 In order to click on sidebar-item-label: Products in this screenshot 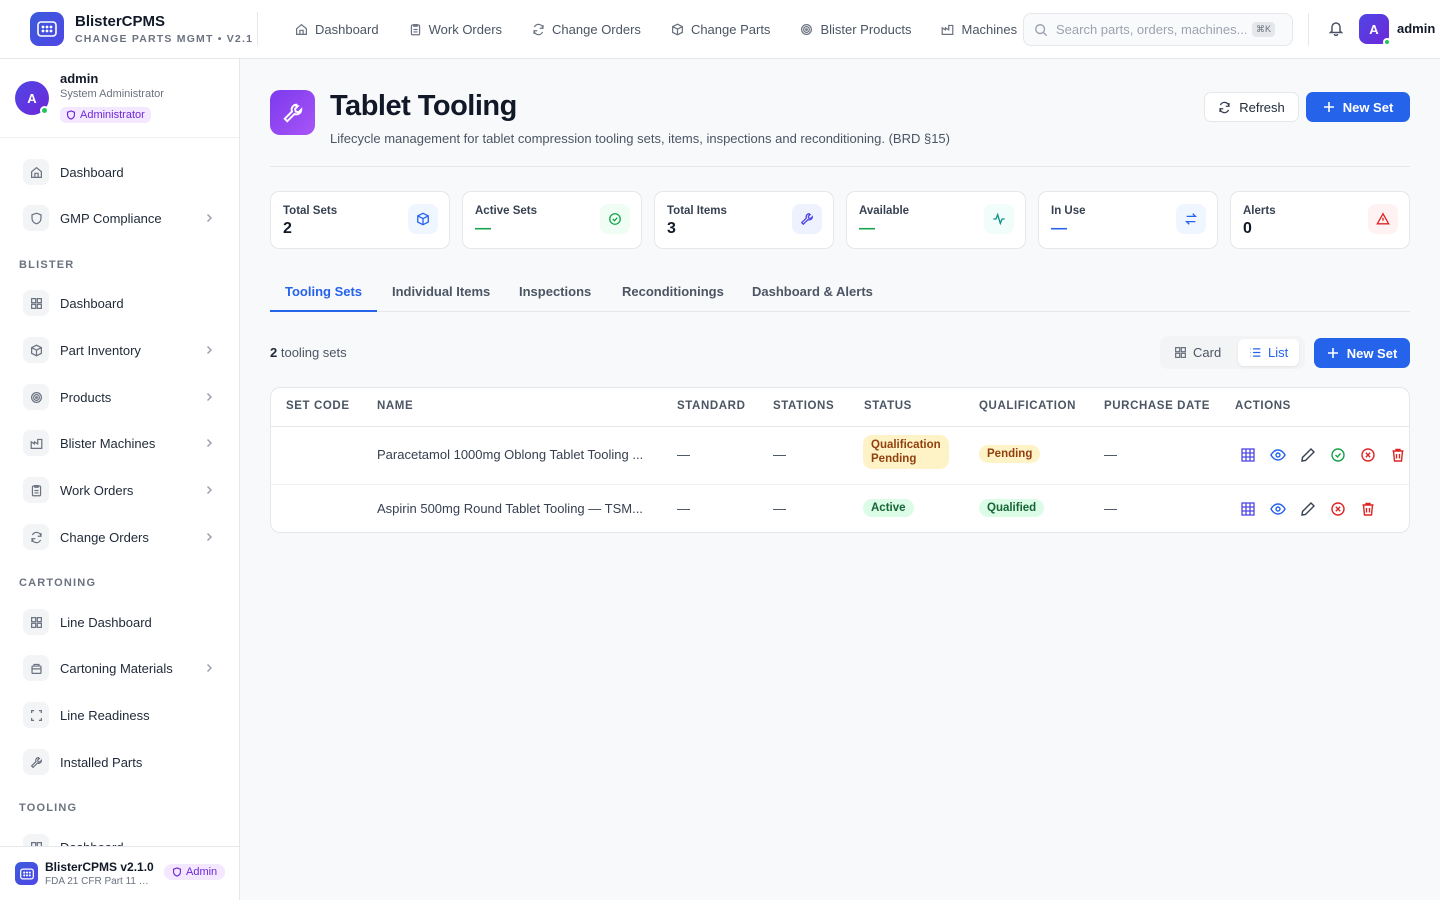, I will do `click(86, 397)`.